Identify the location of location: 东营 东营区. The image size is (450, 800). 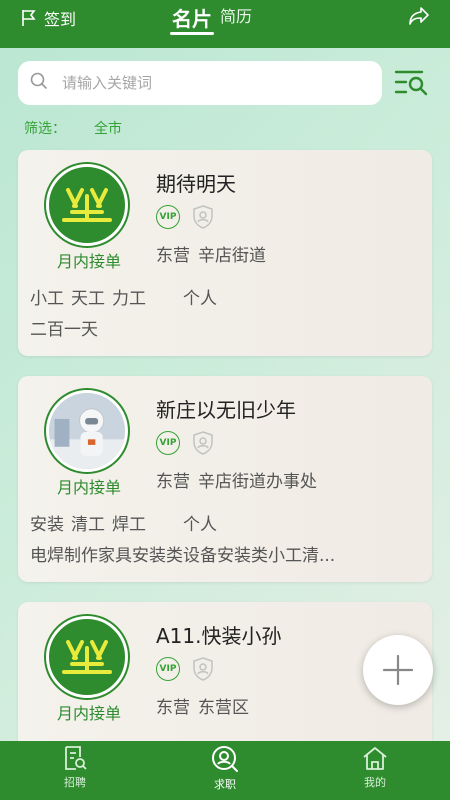
(206, 705).